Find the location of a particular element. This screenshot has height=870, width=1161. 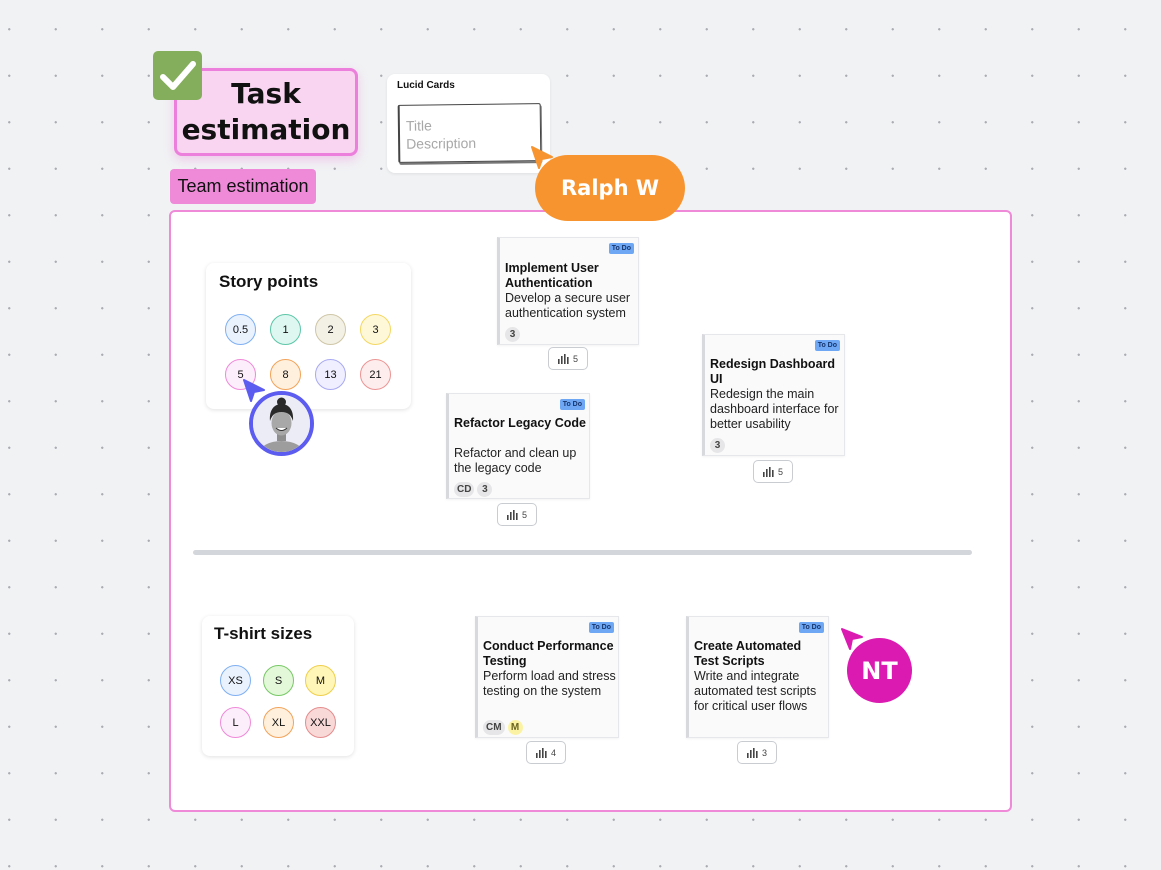

story-point-chip: 0.5 is located at coordinates (240, 329).